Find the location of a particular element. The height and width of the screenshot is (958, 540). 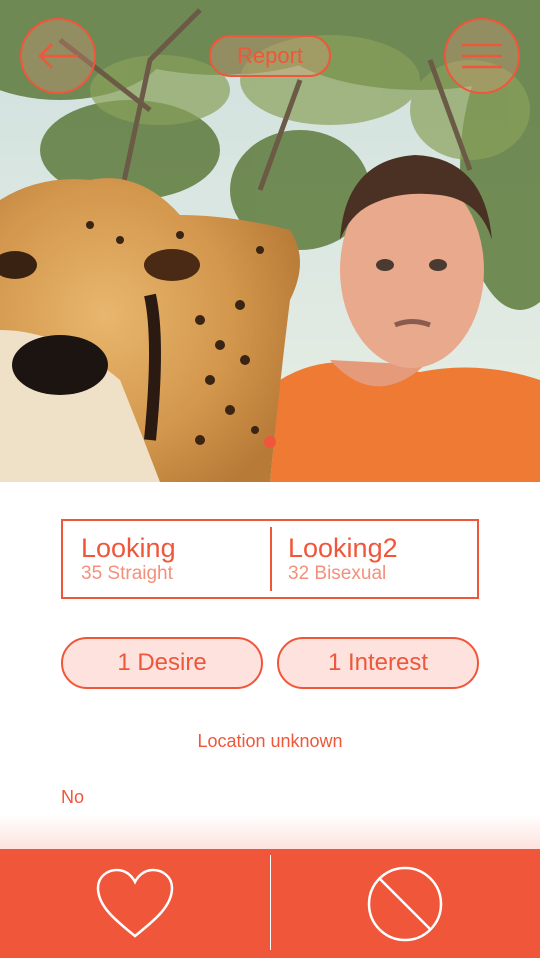

profile-card: Looking2 32 Bisexual is located at coordinates (373, 559).